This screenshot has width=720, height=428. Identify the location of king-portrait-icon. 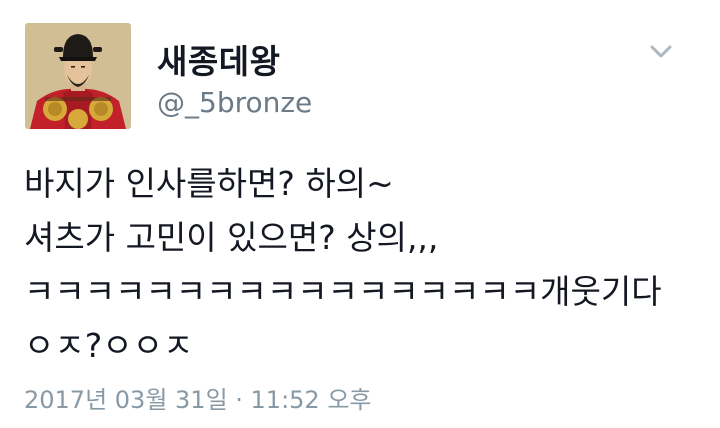
(78, 76).